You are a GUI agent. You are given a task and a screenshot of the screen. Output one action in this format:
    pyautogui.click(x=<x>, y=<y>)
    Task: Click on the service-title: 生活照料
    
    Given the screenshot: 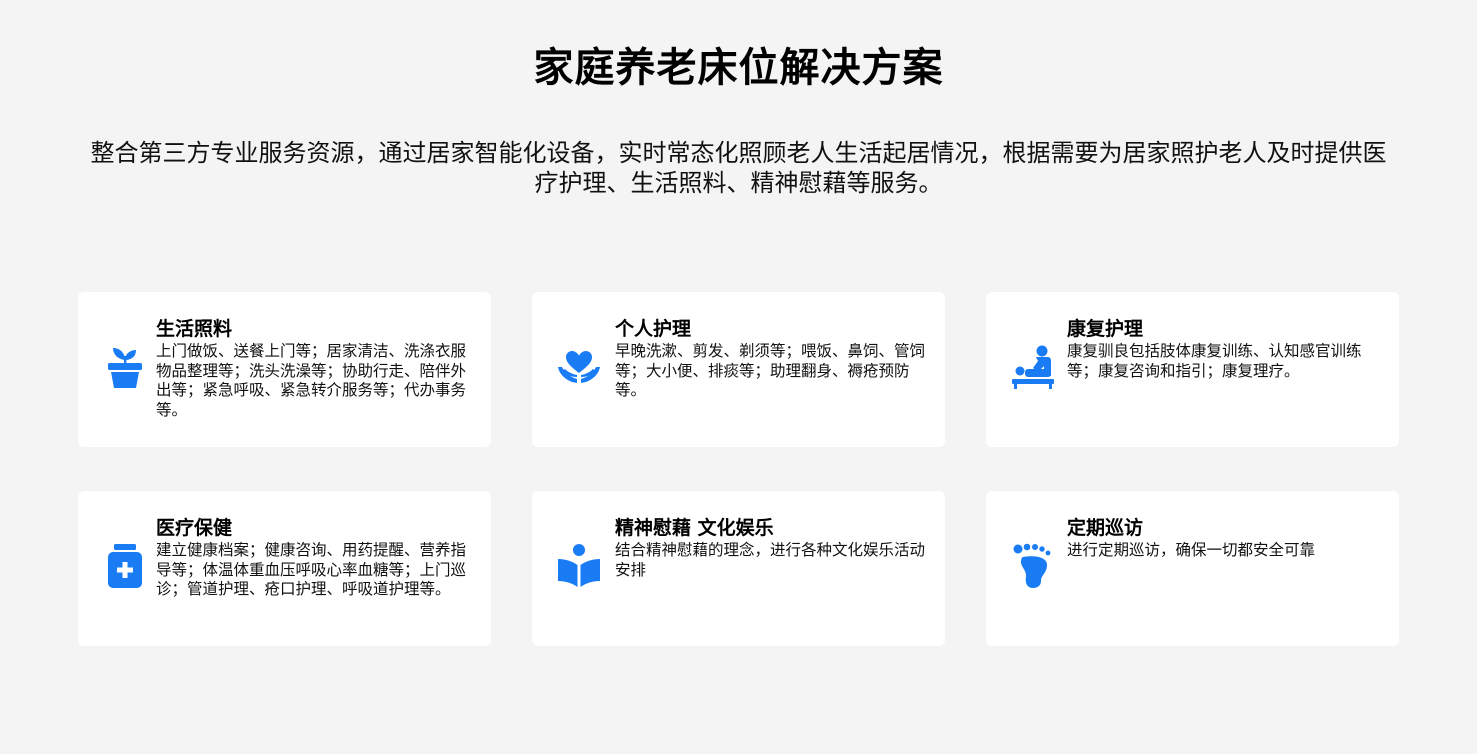 What is the action you would take?
    pyautogui.click(x=194, y=329)
    